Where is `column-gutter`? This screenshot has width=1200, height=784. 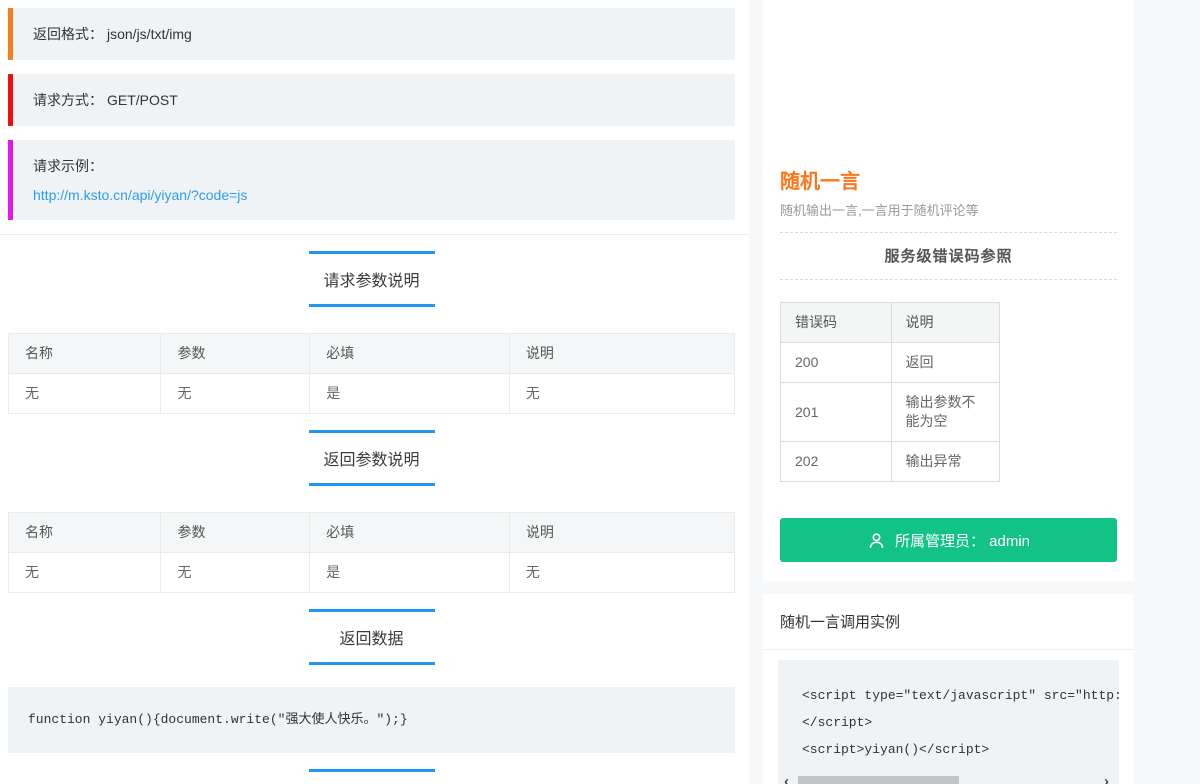
column-gutter is located at coordinates (756, 392).